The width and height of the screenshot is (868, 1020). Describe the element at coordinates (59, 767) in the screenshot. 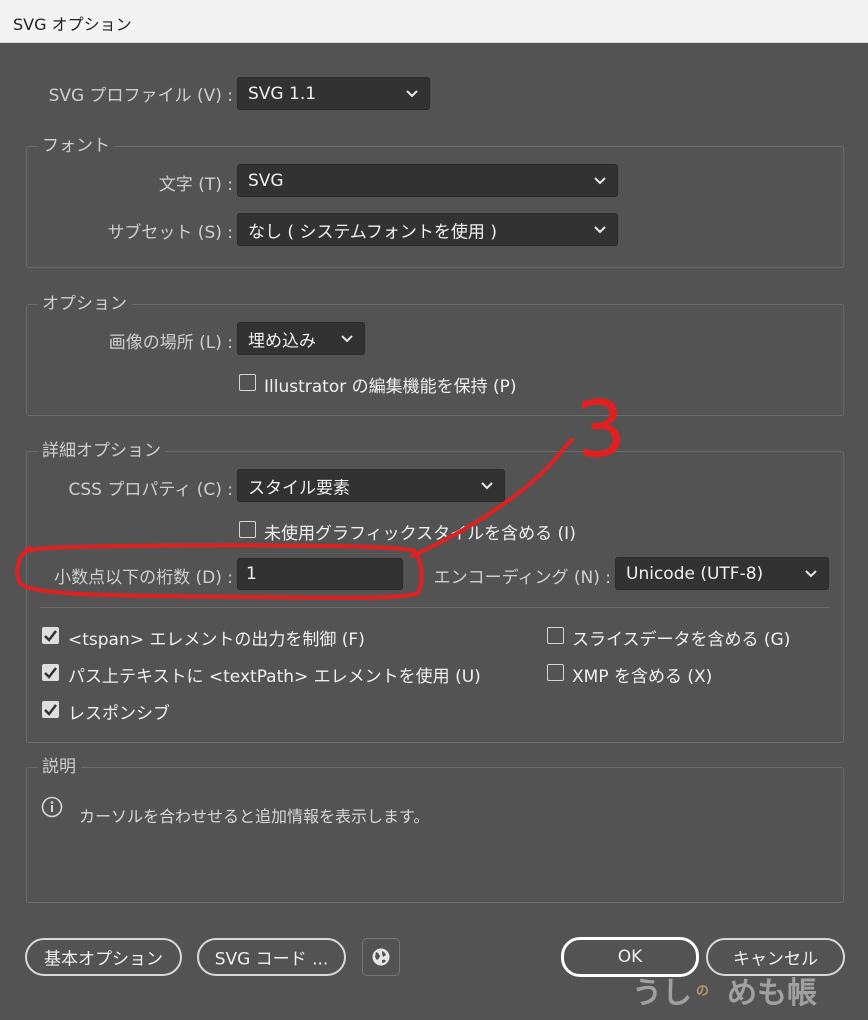

I see `description-legend: 説明` at that location.